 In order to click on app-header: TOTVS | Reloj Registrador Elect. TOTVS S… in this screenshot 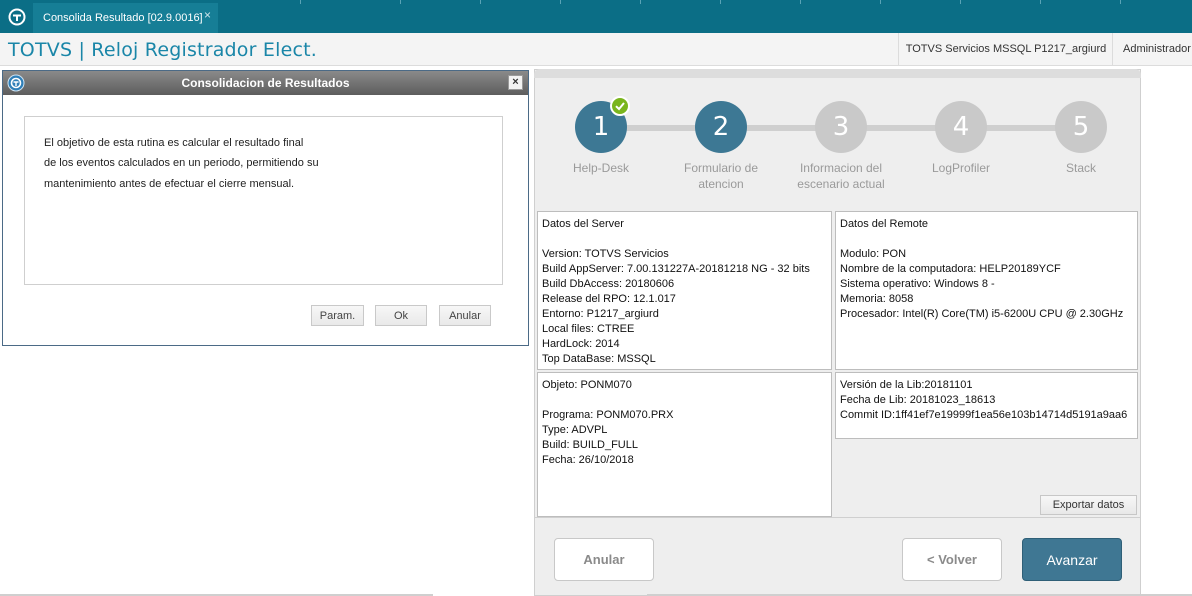, I will do `click(596, 49)`.